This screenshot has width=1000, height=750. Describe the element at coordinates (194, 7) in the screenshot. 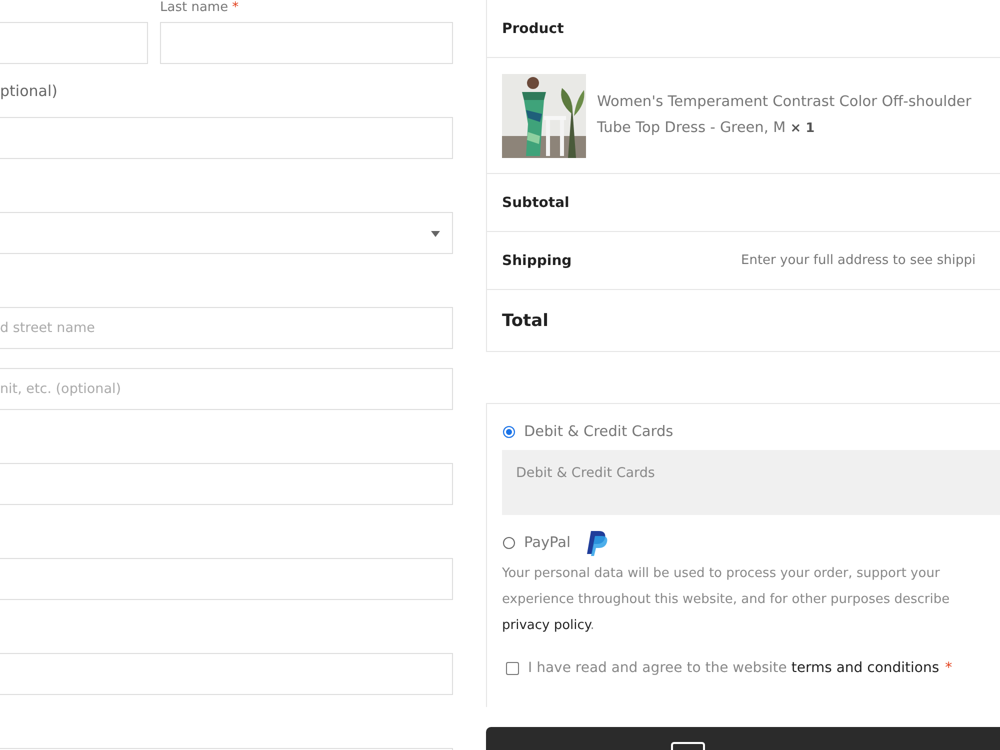

I see `field-label: Last name` at that location.